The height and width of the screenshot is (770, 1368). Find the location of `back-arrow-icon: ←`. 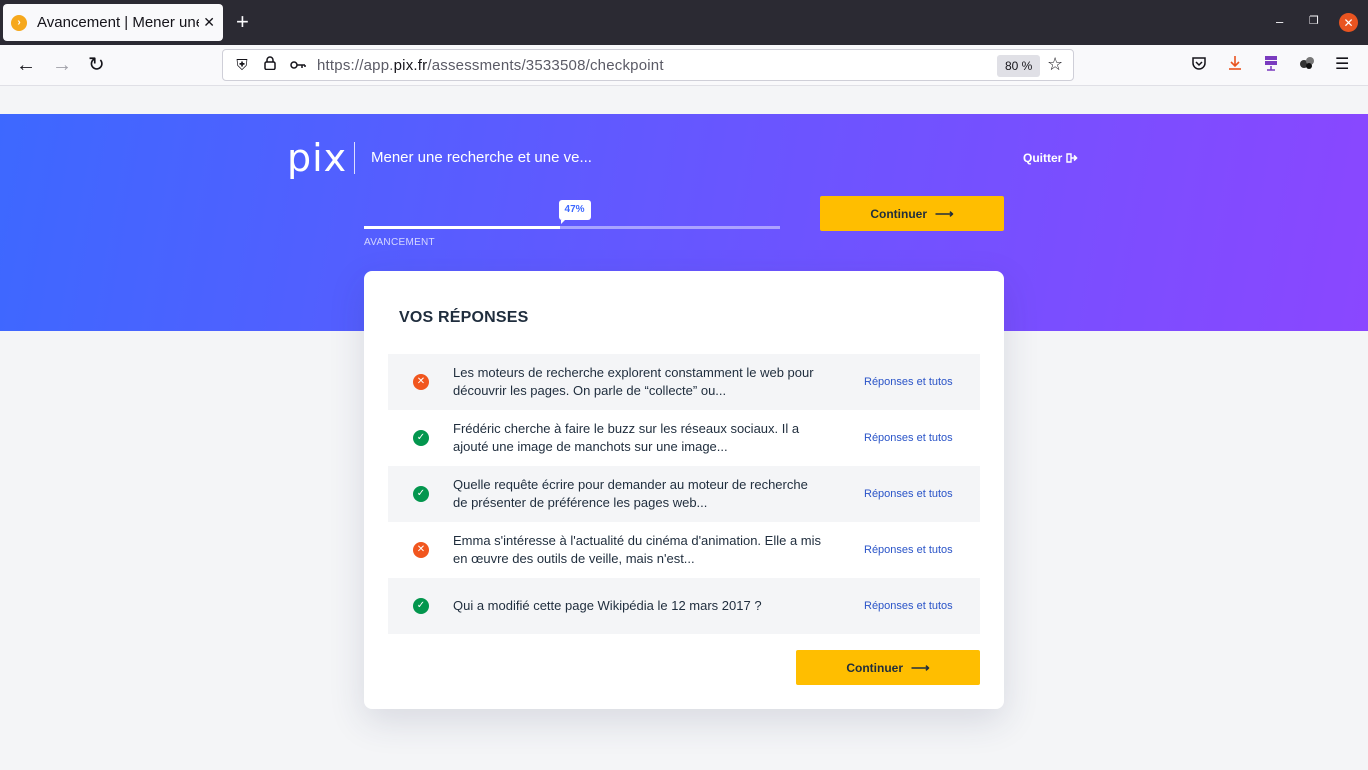

back-arrow-icon: ← is located at coordinates (26, 65).